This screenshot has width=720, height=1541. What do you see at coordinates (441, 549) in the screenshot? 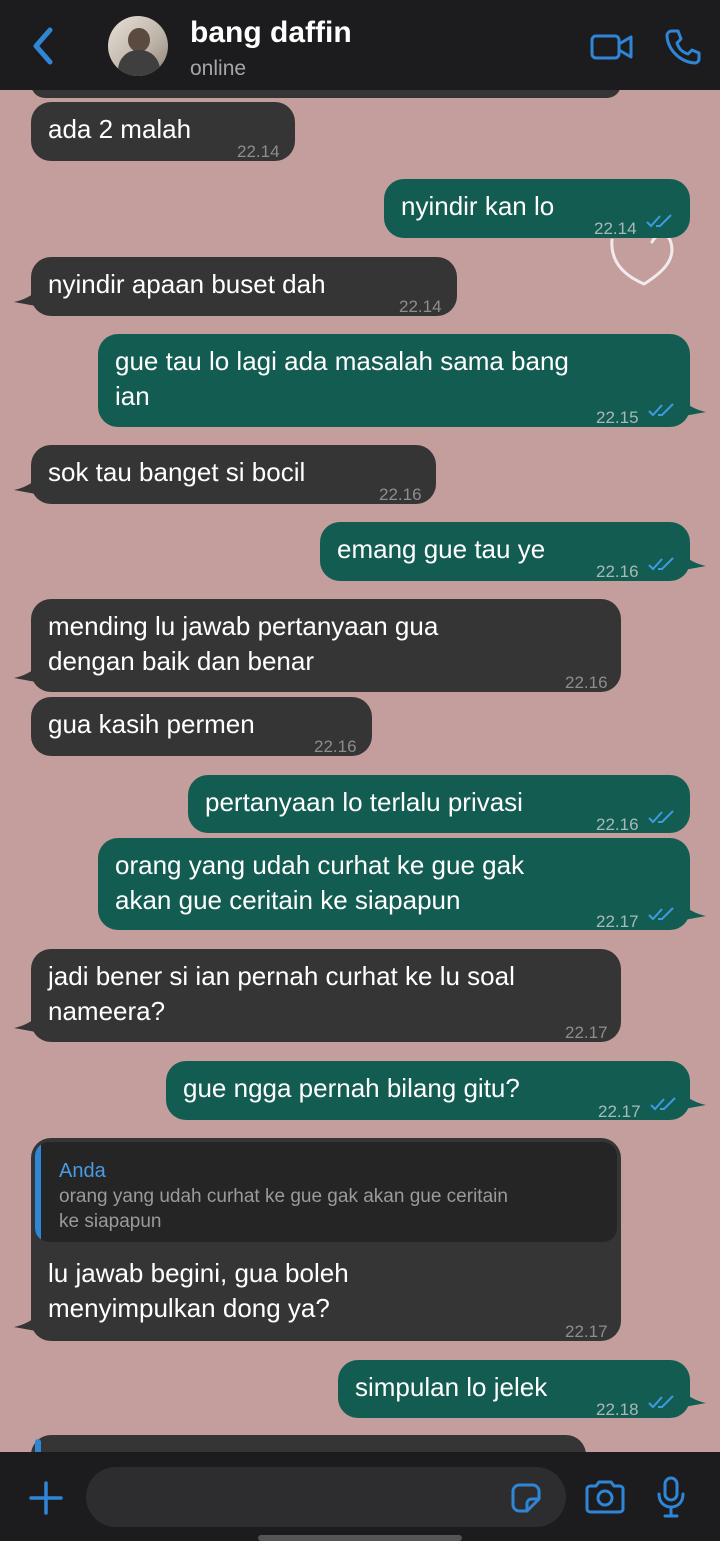
I see `message-text: emang gue tau ye` at bounding box center [441, 549].